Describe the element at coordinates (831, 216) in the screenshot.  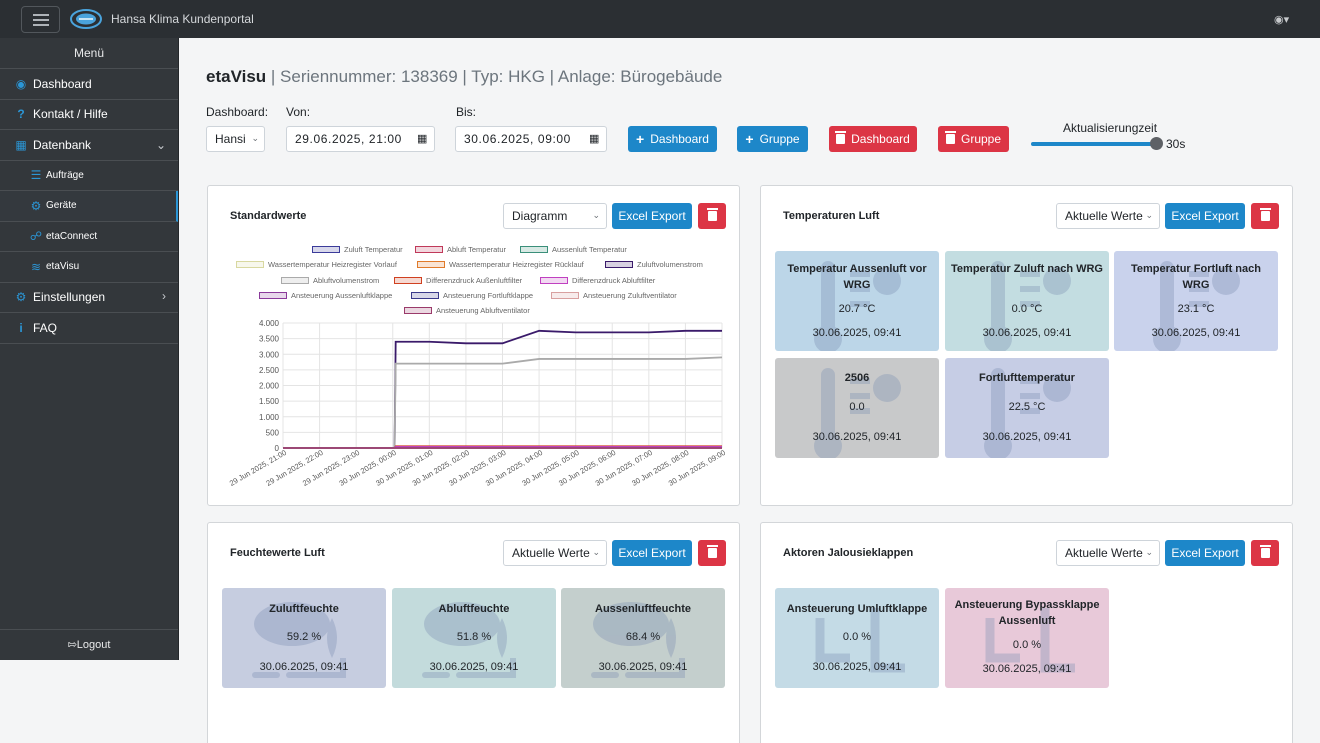
I see `panel-title: Temperaturen Luft` at that location.